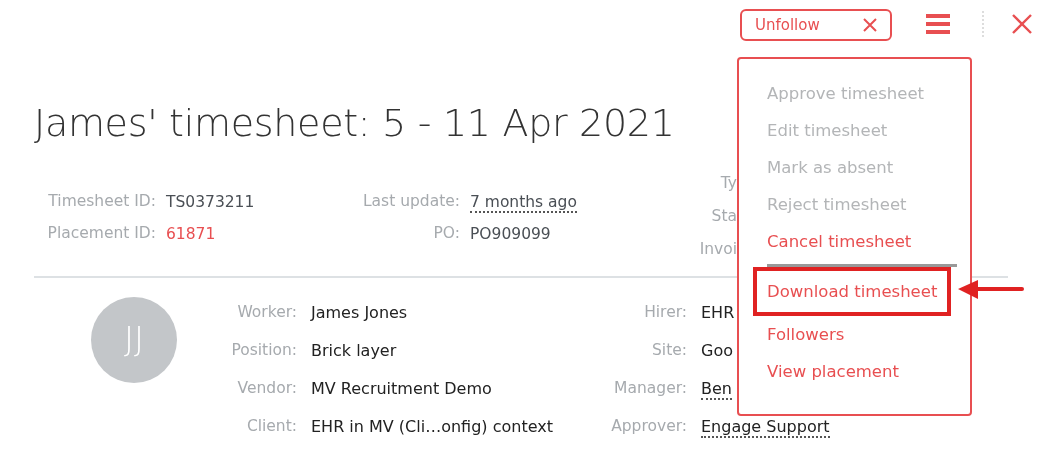 This screenshot has height=461, width=1042. What do you see at coordinates (990, 290) in the screenshot?
I see `pointer-arrow` at bounding box center [990, 290].